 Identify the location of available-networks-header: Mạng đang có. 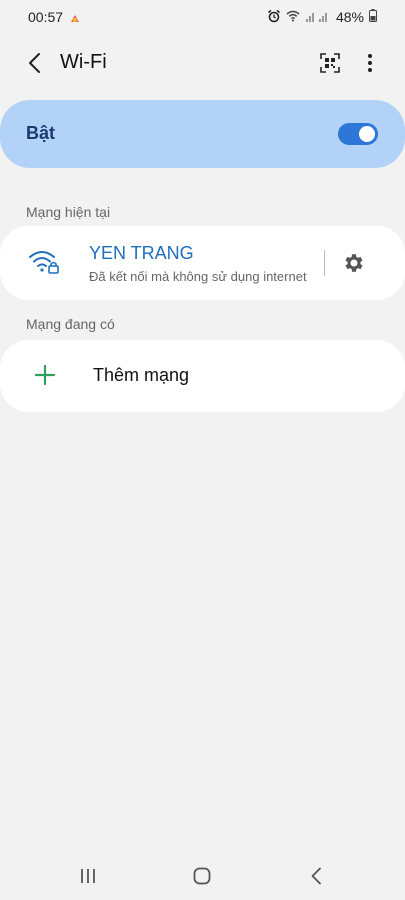
(70, 324).